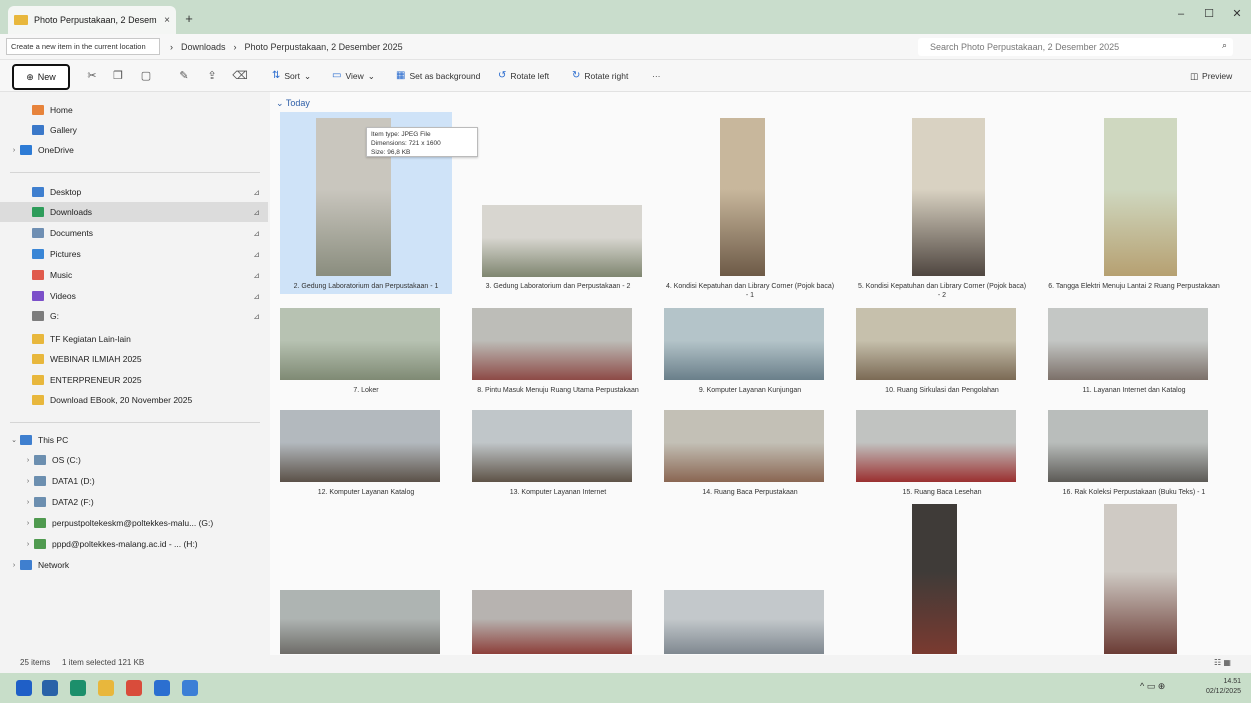 The width and height of the screenshot is (1251, 703). What do you see at coordinates (134, 130) in the screenshot?
I see `sidebar-item: Gallery` at bounding box center [134, 130].